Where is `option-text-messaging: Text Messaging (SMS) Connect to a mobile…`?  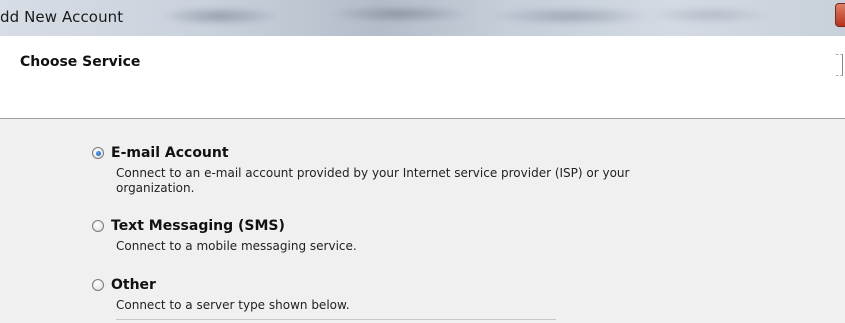 option-text-messaging: Text Messaging (SMS) Connect to a mobile… is located at coordinates (384, 236).